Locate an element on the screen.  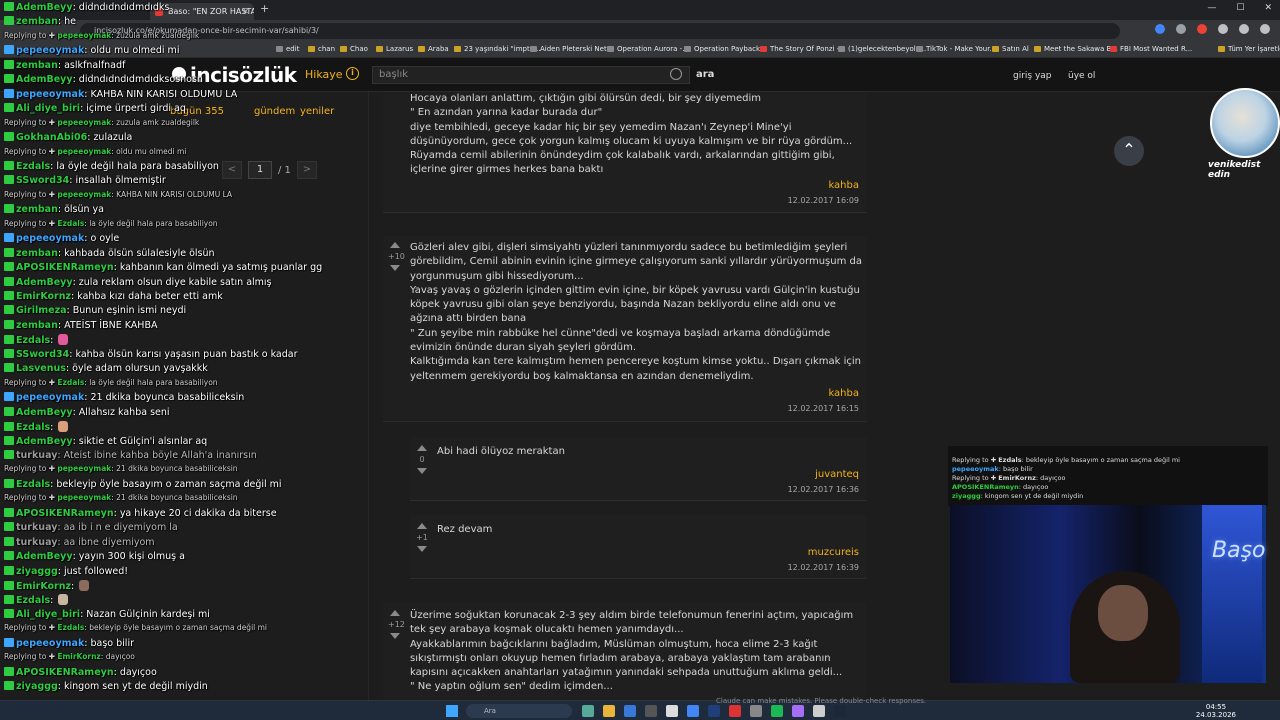
bookmark: Lazarus is located at coordinates (394, 49).